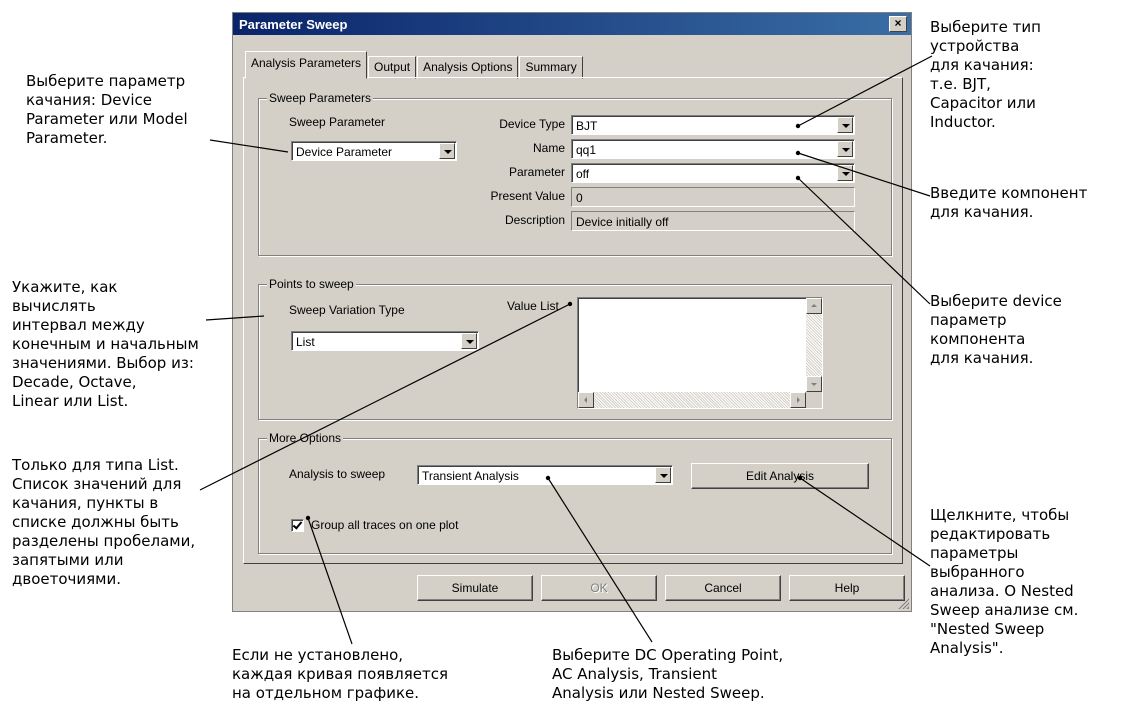 The width and height of the screenshot is (1125, 706). I want to click on analysis-to-sweep-label: Analysis to sweep, so click(337, 474).